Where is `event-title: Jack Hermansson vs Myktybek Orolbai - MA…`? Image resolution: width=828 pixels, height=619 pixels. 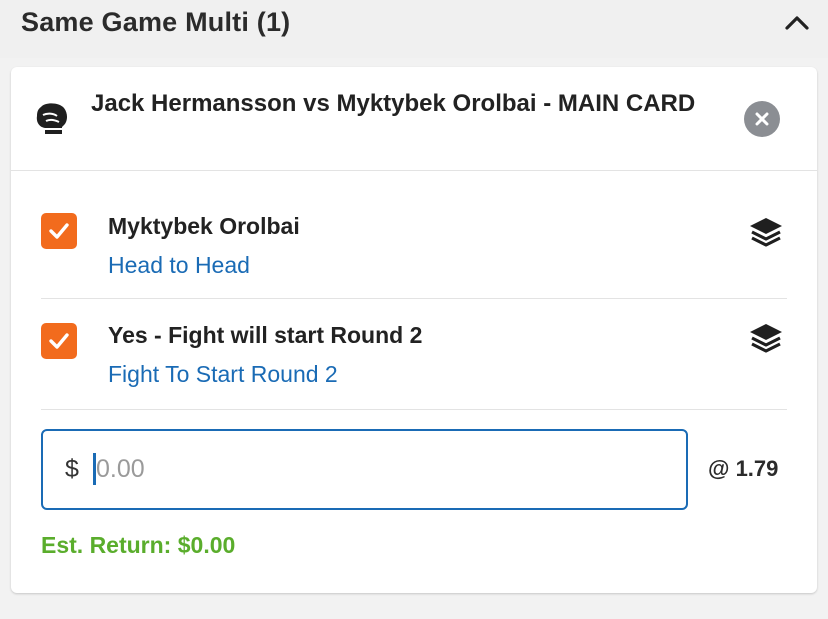 event-title: Jack Hermansson vs Myktybek Orolbai - MA… is located at coordinates (393, 103).